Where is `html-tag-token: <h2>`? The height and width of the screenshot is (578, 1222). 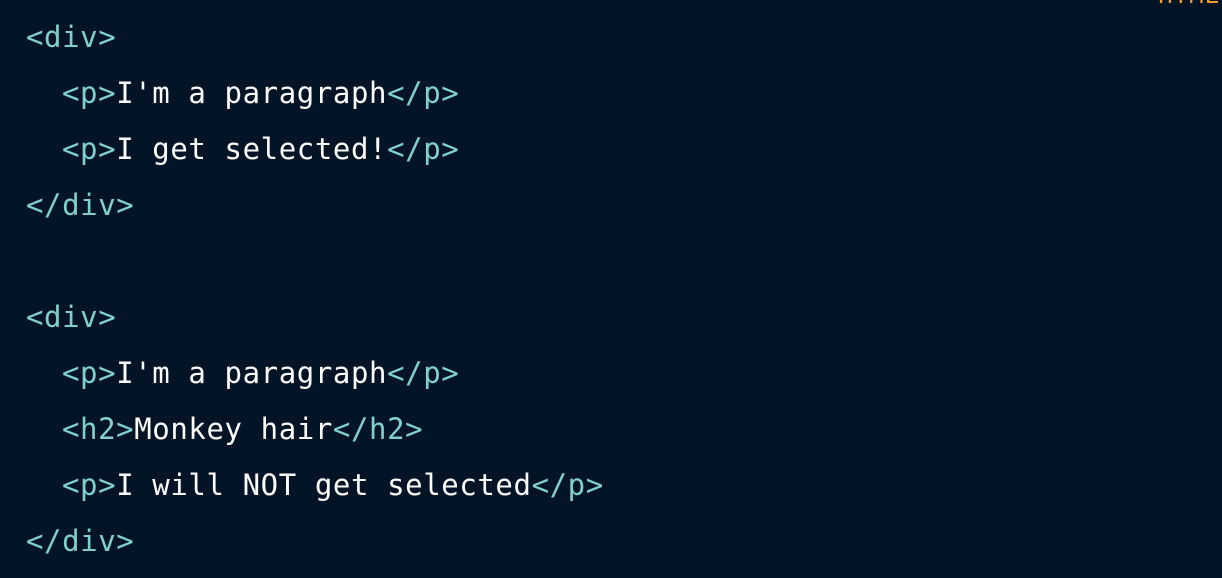
html-tag-token: <h2> is located at coordinates (98, 429).